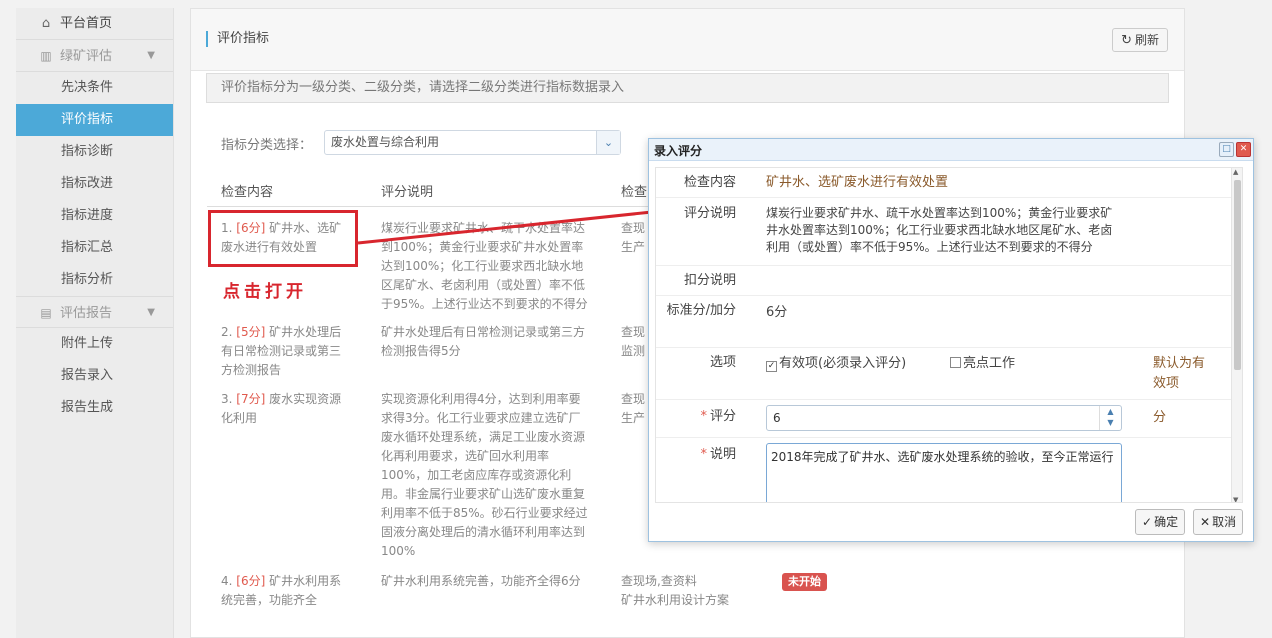 This screenshot has height=638, width=1272. Describe the element at coordinates (481, 581) in the screenshot. I see `row-description: 矿井水利用系统完善，功能齐全得6分` at that location.